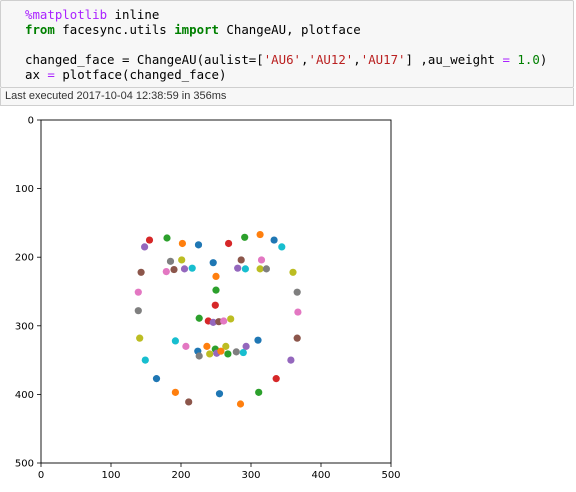  What do you see at coordinates (390, 475) in the screenshot?
I see `x-tick-label: 500` at bounding box center [390, 475].